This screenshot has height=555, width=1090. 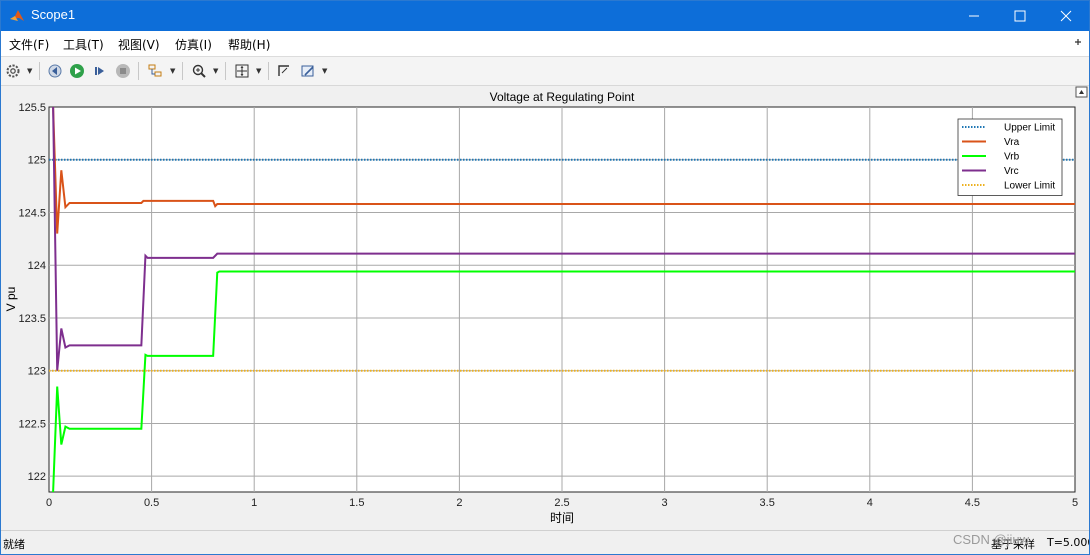 I want to click on y-tick-label: 124.5, so click(x=32, y=213).